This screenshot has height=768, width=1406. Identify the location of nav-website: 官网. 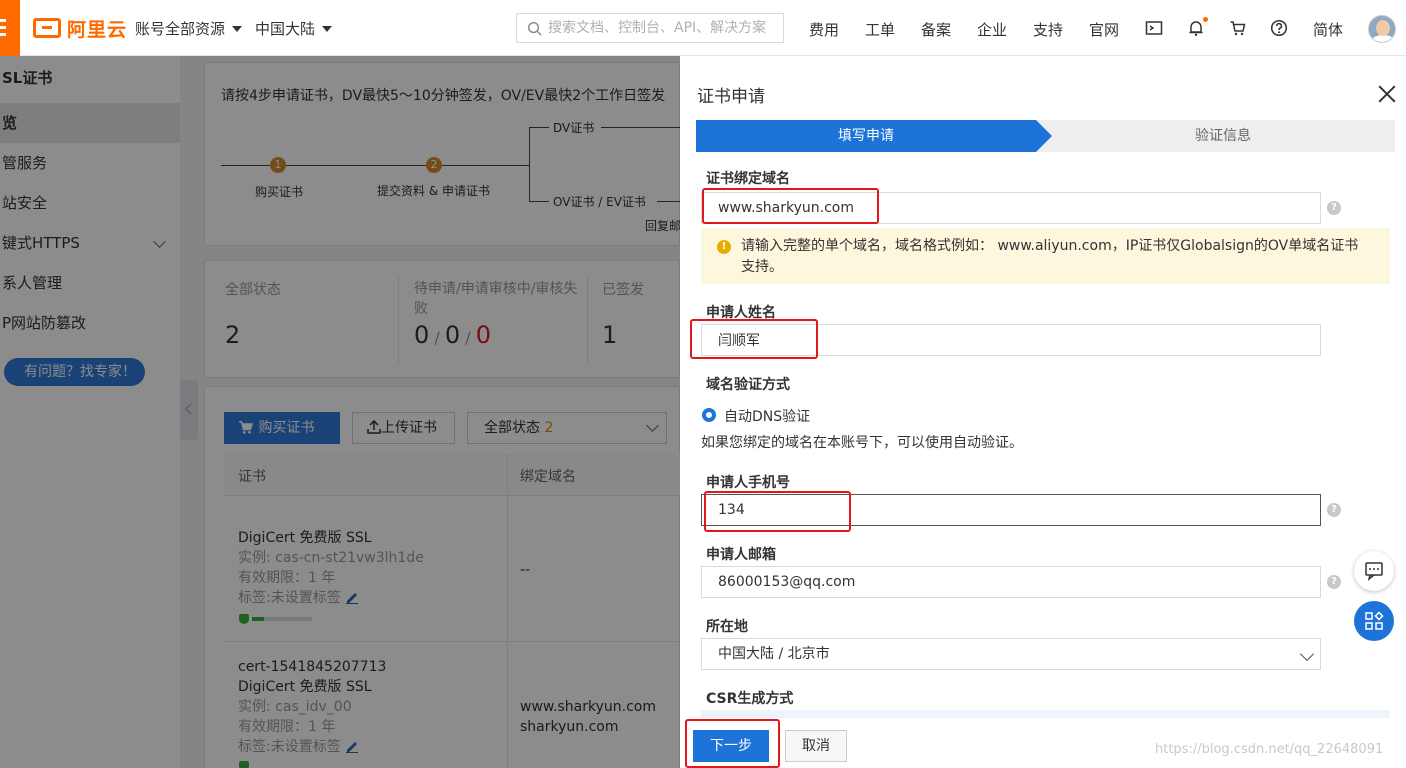
(1104, 29).